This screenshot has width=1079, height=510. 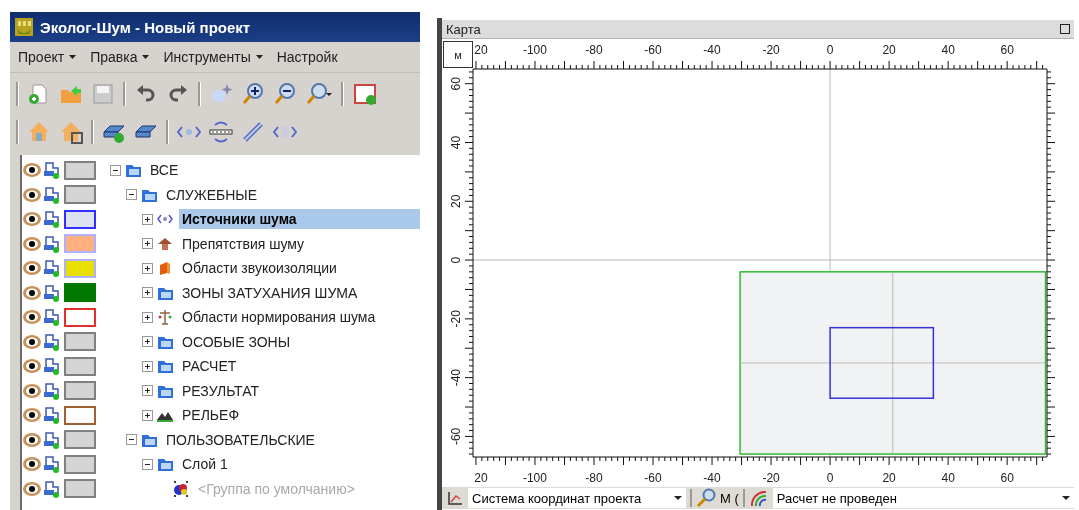 What do you see at coordinates (291, 439) in the screenshot?
I see `tree-item: ПОЛЬЗОВАТЕЛЬСКИЕ` at bounding box center [291, 439].